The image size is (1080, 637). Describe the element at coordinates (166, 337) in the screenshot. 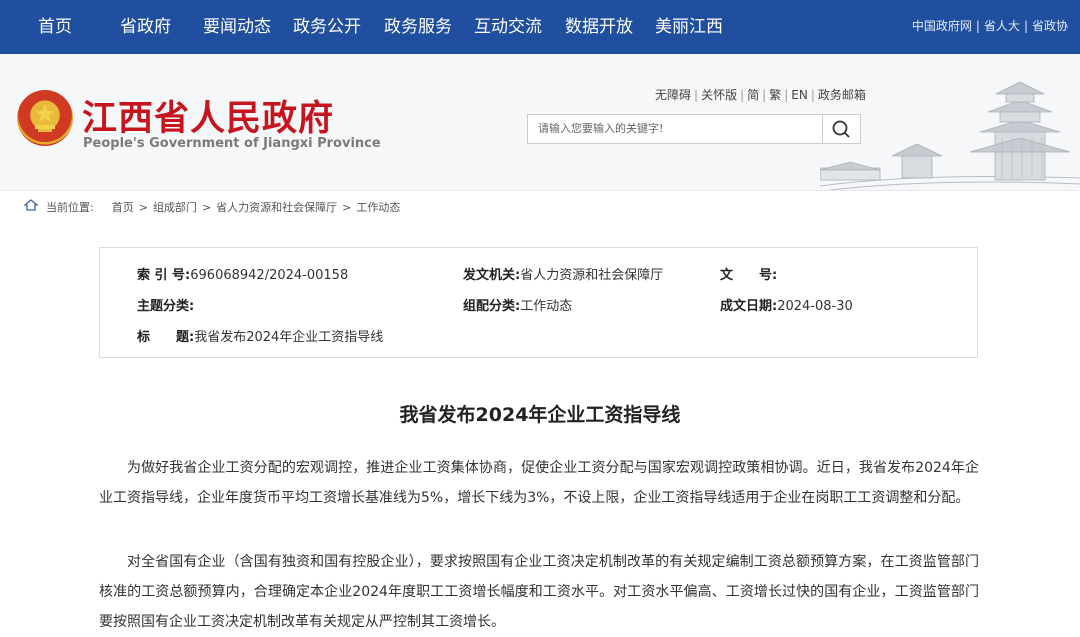

I see `info-title-label: 标 题:` at that location.